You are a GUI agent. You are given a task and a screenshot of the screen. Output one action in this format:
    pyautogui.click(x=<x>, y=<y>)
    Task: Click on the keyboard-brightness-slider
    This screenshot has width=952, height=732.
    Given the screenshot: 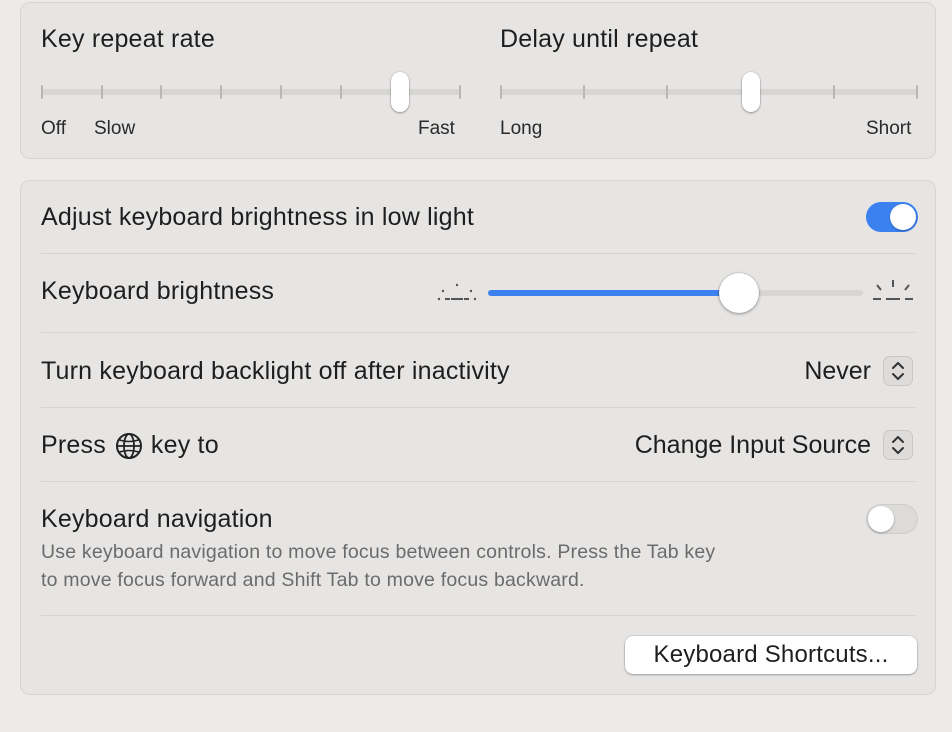 What is the action you would take?
    pyautogui.click(x=675, y=293)
    